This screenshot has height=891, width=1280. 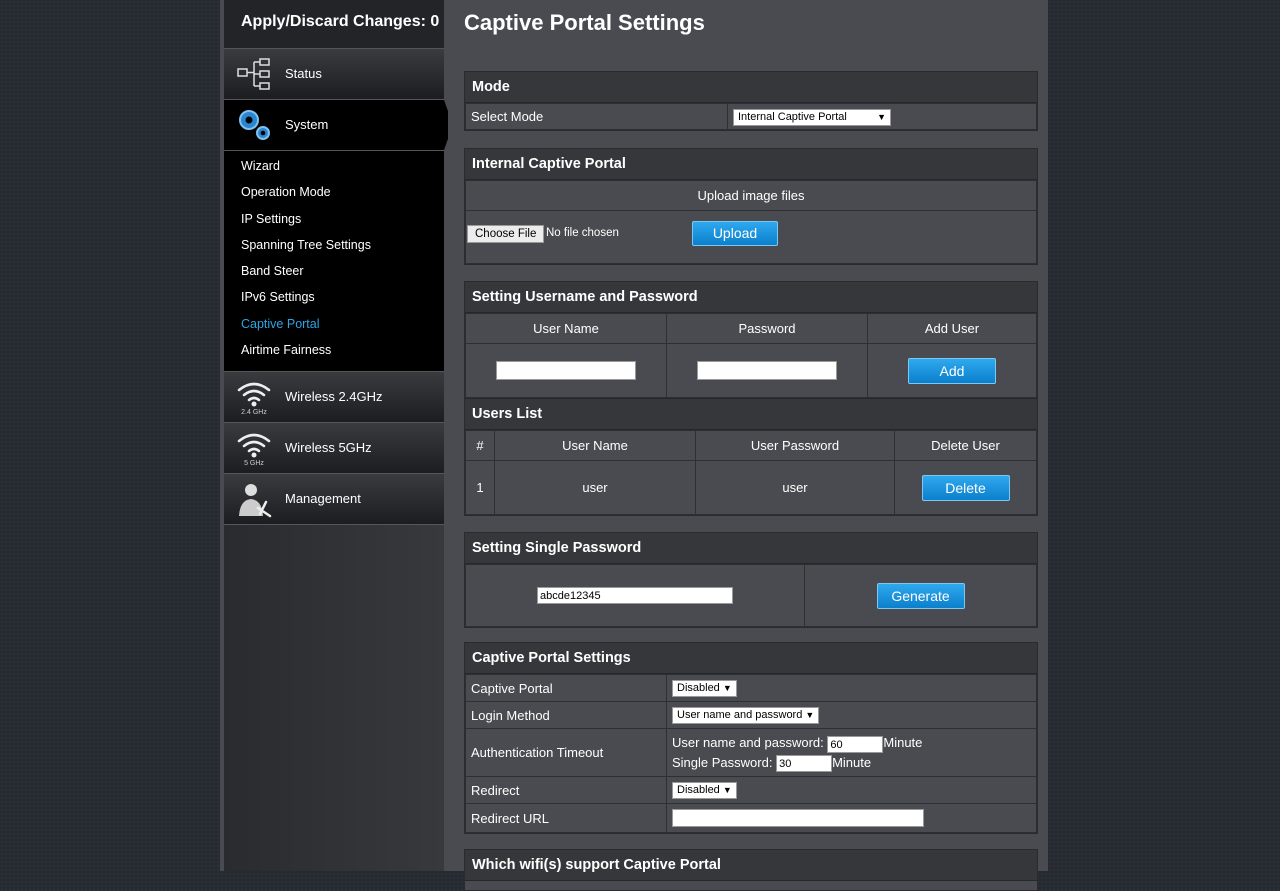 I want to click on captive-portal-dropdown: Disabled ▼, so click(x=704, y=688).